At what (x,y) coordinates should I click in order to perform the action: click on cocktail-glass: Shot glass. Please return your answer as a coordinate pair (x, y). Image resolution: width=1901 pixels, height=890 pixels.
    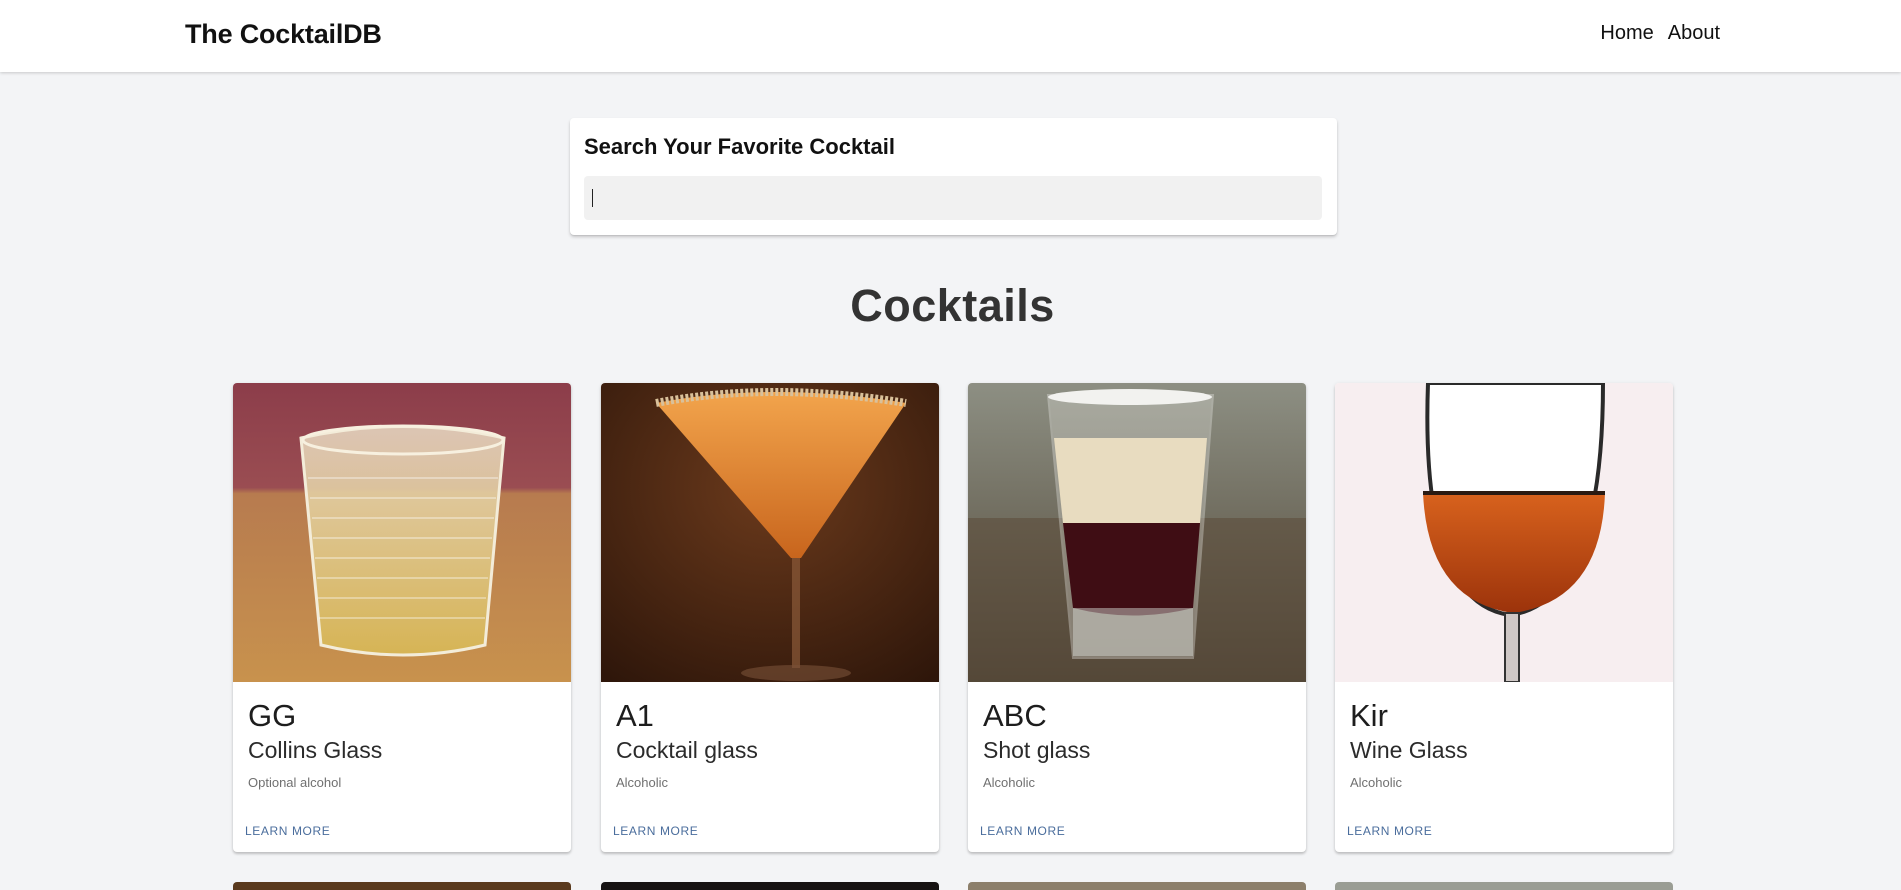
    Looking at the image, I should click on (1037, 750).